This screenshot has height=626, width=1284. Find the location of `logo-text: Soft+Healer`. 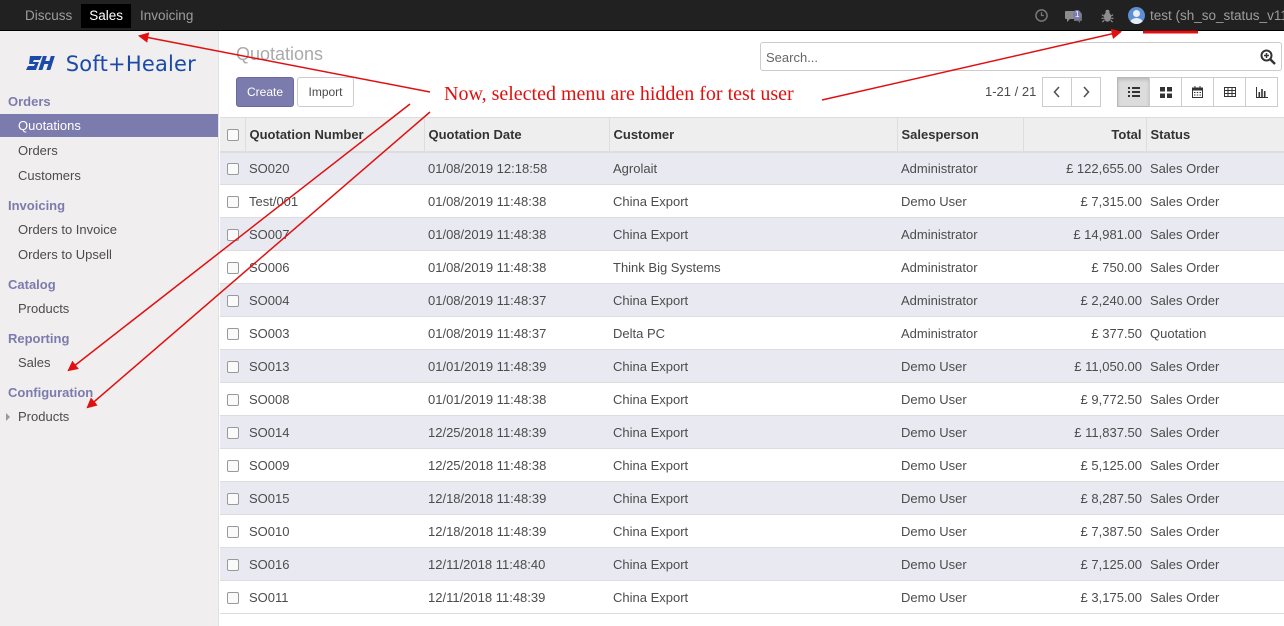

logo-text: Soft+Healer is located at coordinates (130, 64).